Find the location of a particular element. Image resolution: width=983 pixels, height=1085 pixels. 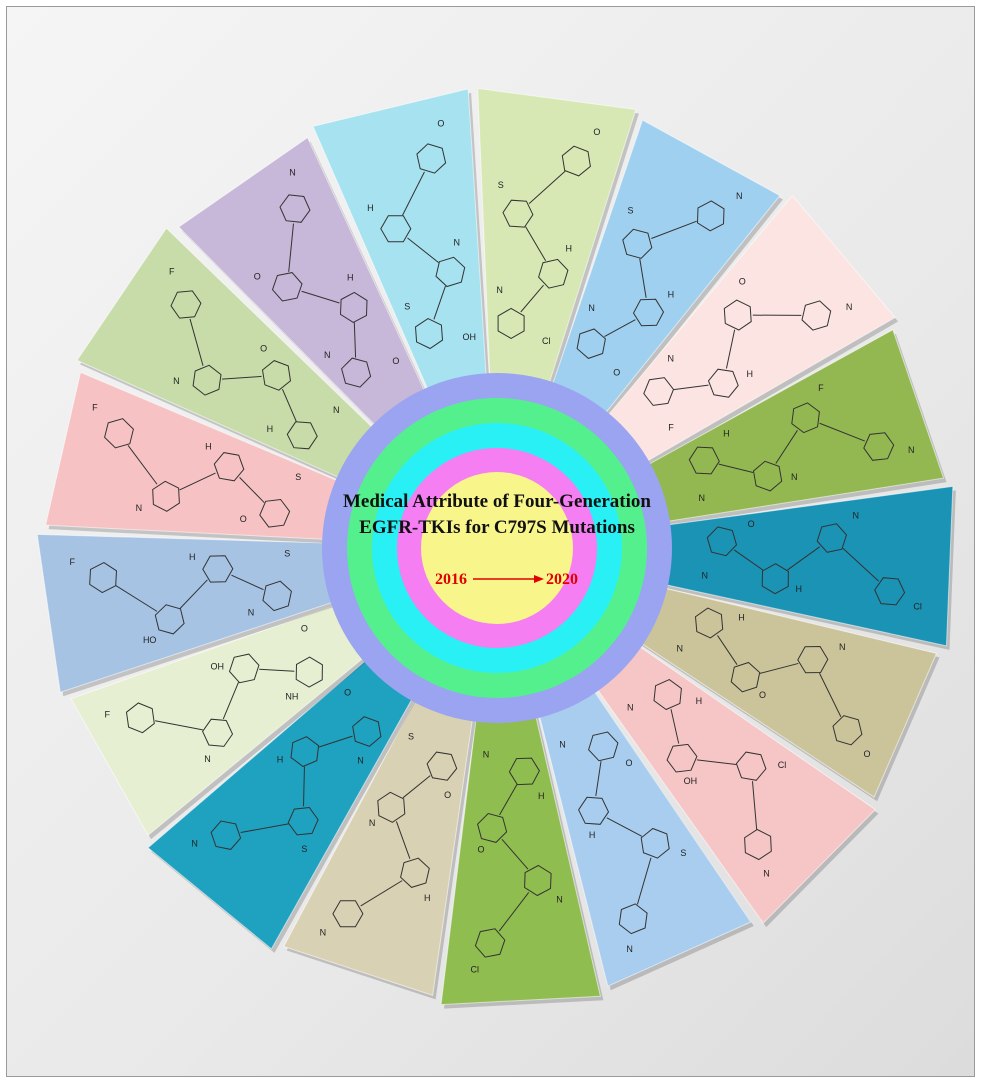

year-end: 2020 is located at coordinates (562, 579).